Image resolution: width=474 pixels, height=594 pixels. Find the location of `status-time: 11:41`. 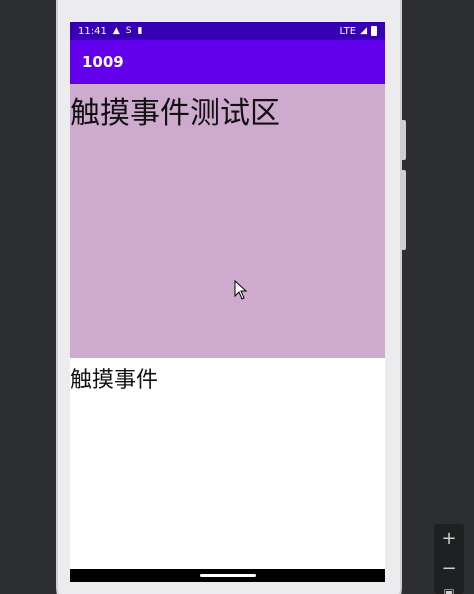

status-time: 11:41 is located at coordinates (92, 31).